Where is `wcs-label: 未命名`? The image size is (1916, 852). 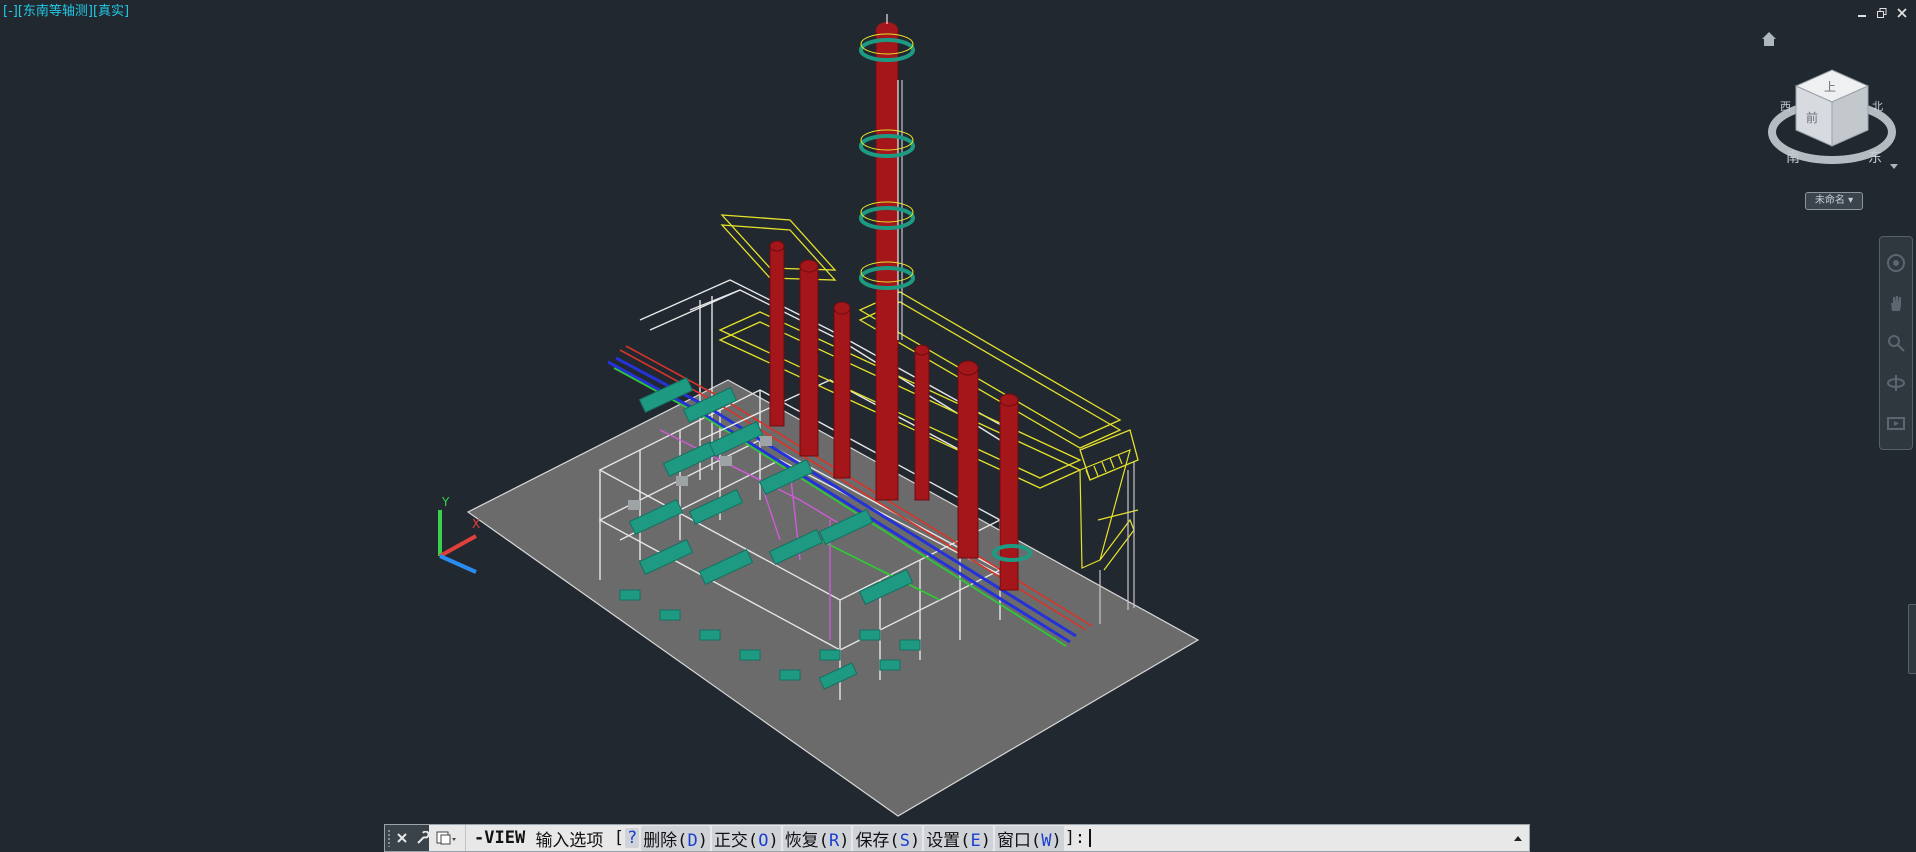
wcs-label: 未命名 is located at coordinates (1829, 200).